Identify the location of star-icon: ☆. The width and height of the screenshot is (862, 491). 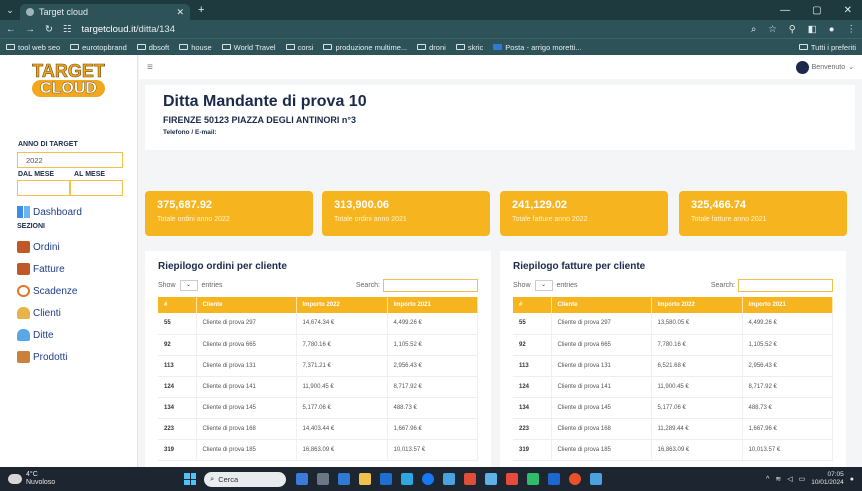
(772, 29).